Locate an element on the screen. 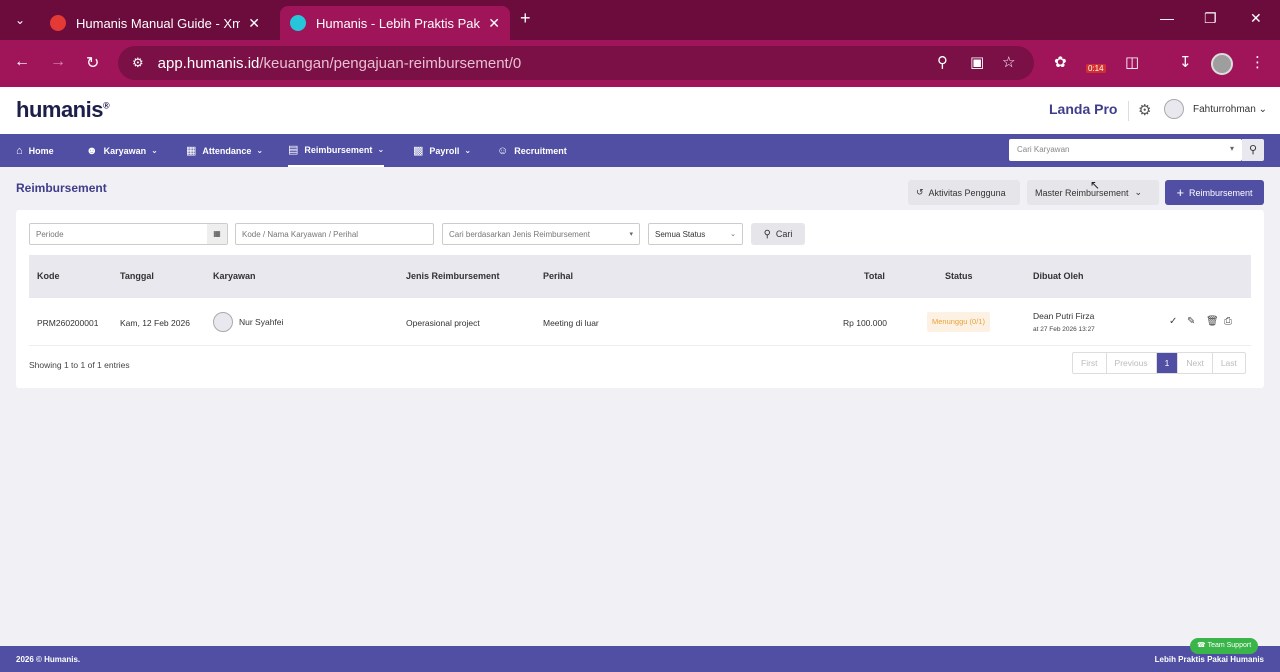 This screenshot has height=672, width=1280. page-last: Last is located at coordinates (1229, 363).